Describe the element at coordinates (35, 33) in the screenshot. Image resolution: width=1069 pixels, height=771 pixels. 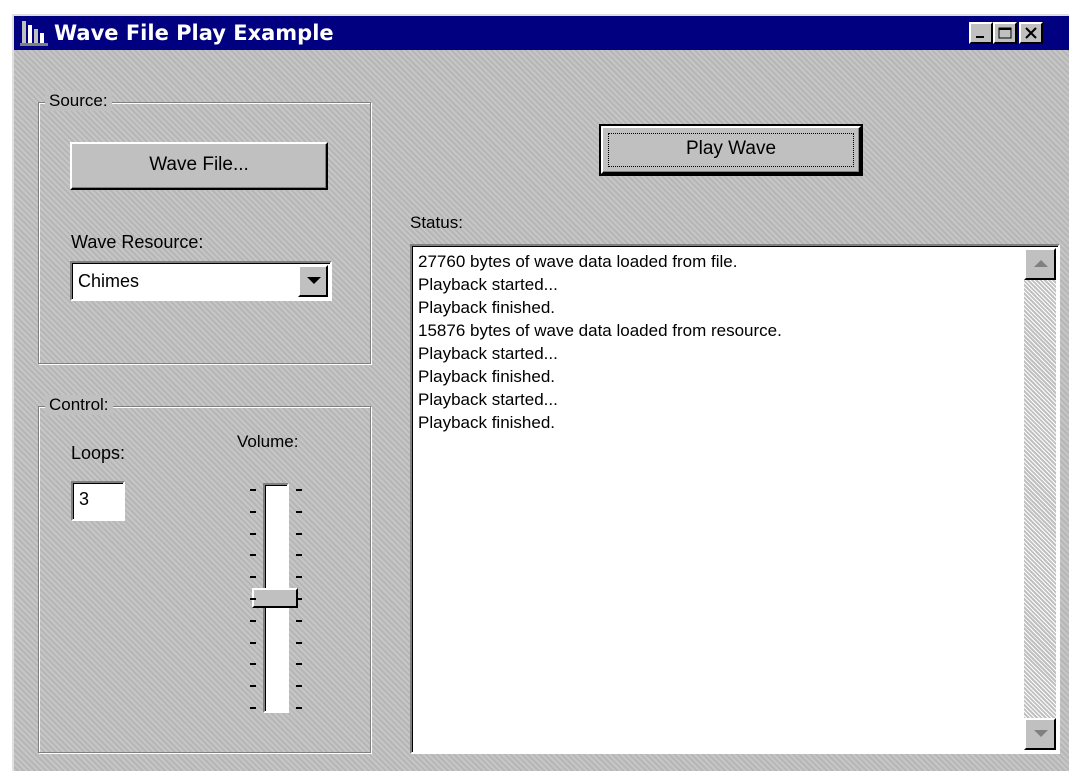
I see `app-icon` at that location.